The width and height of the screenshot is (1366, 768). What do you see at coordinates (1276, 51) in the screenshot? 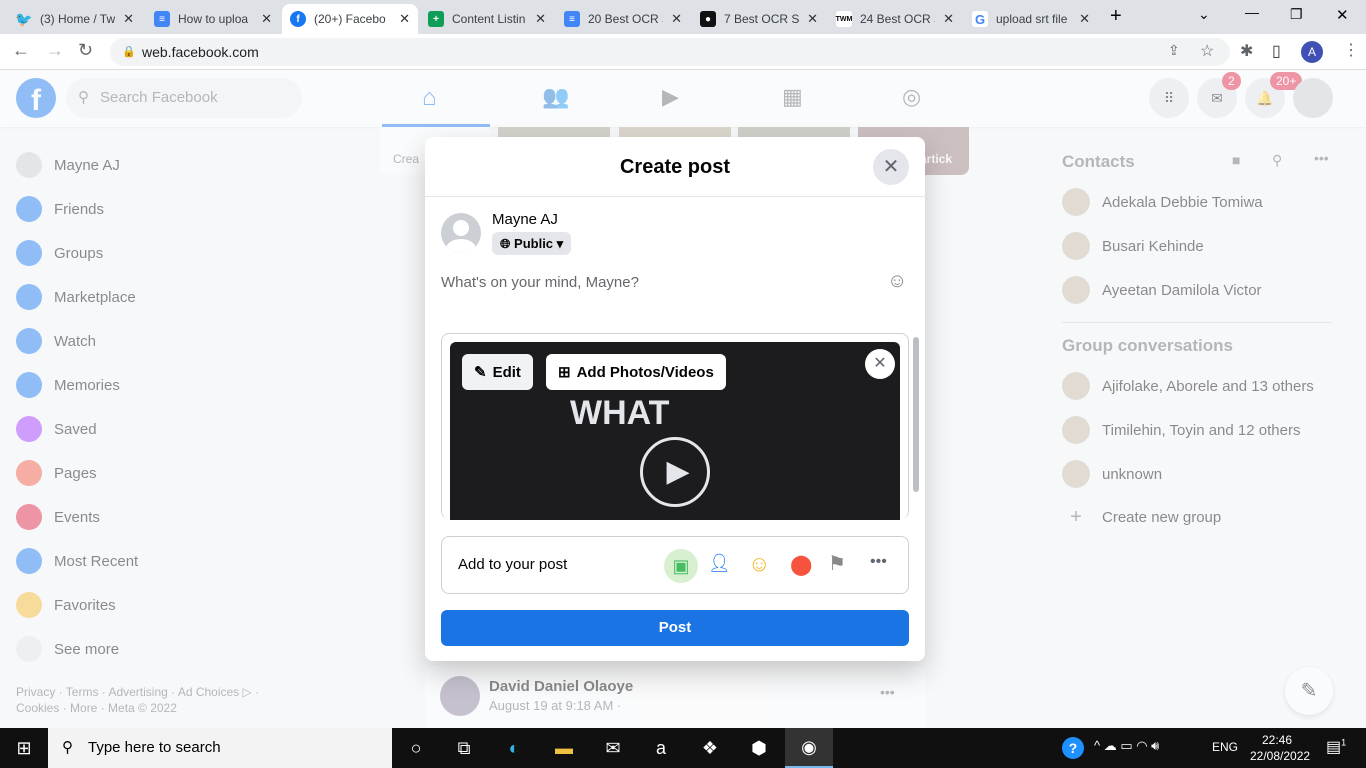
I see `side-panel-icon: ▯` at bounding box center [1276, 51].